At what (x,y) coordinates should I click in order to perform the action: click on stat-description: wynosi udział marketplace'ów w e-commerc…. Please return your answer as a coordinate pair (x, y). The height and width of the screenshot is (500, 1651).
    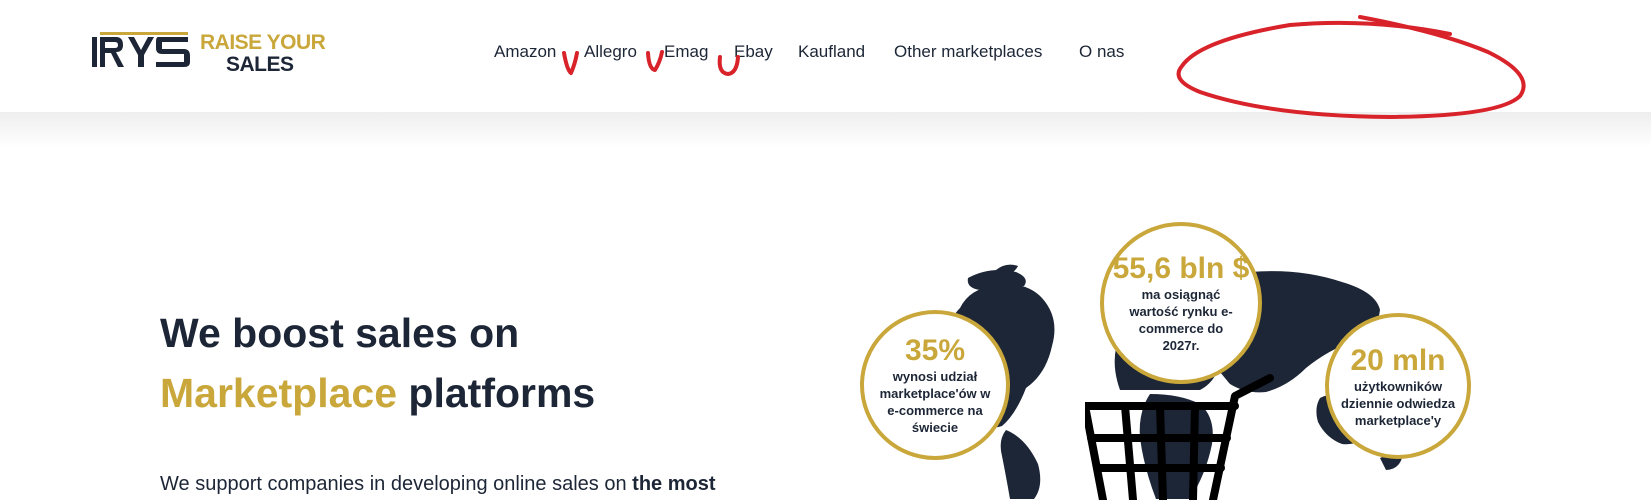
    Looking at the image, I should click on (935, 402).